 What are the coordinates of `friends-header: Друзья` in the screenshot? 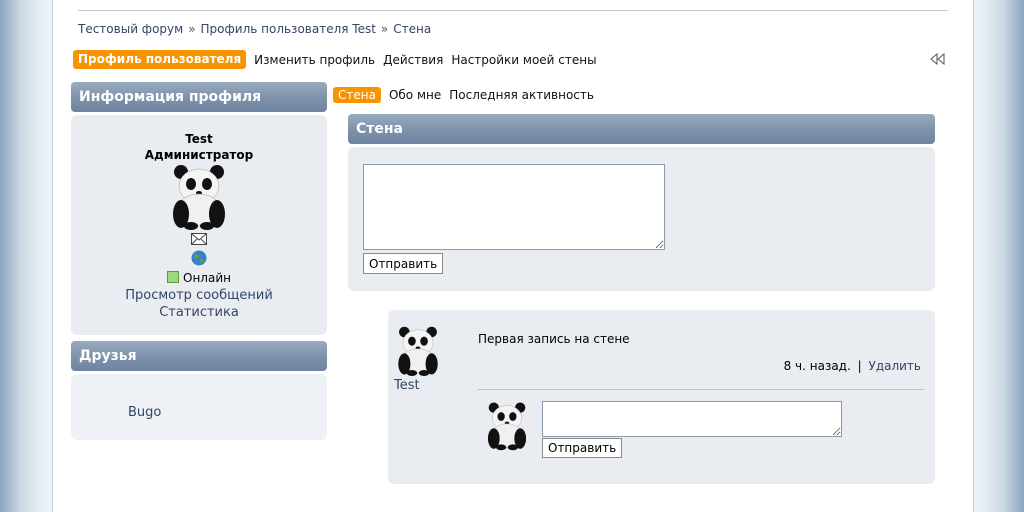 It's located at (199, 356).